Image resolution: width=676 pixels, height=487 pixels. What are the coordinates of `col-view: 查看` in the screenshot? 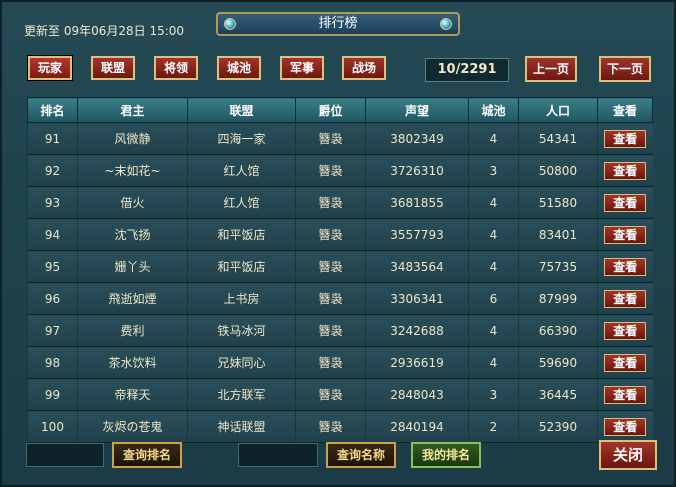 It's located at (625, 110).